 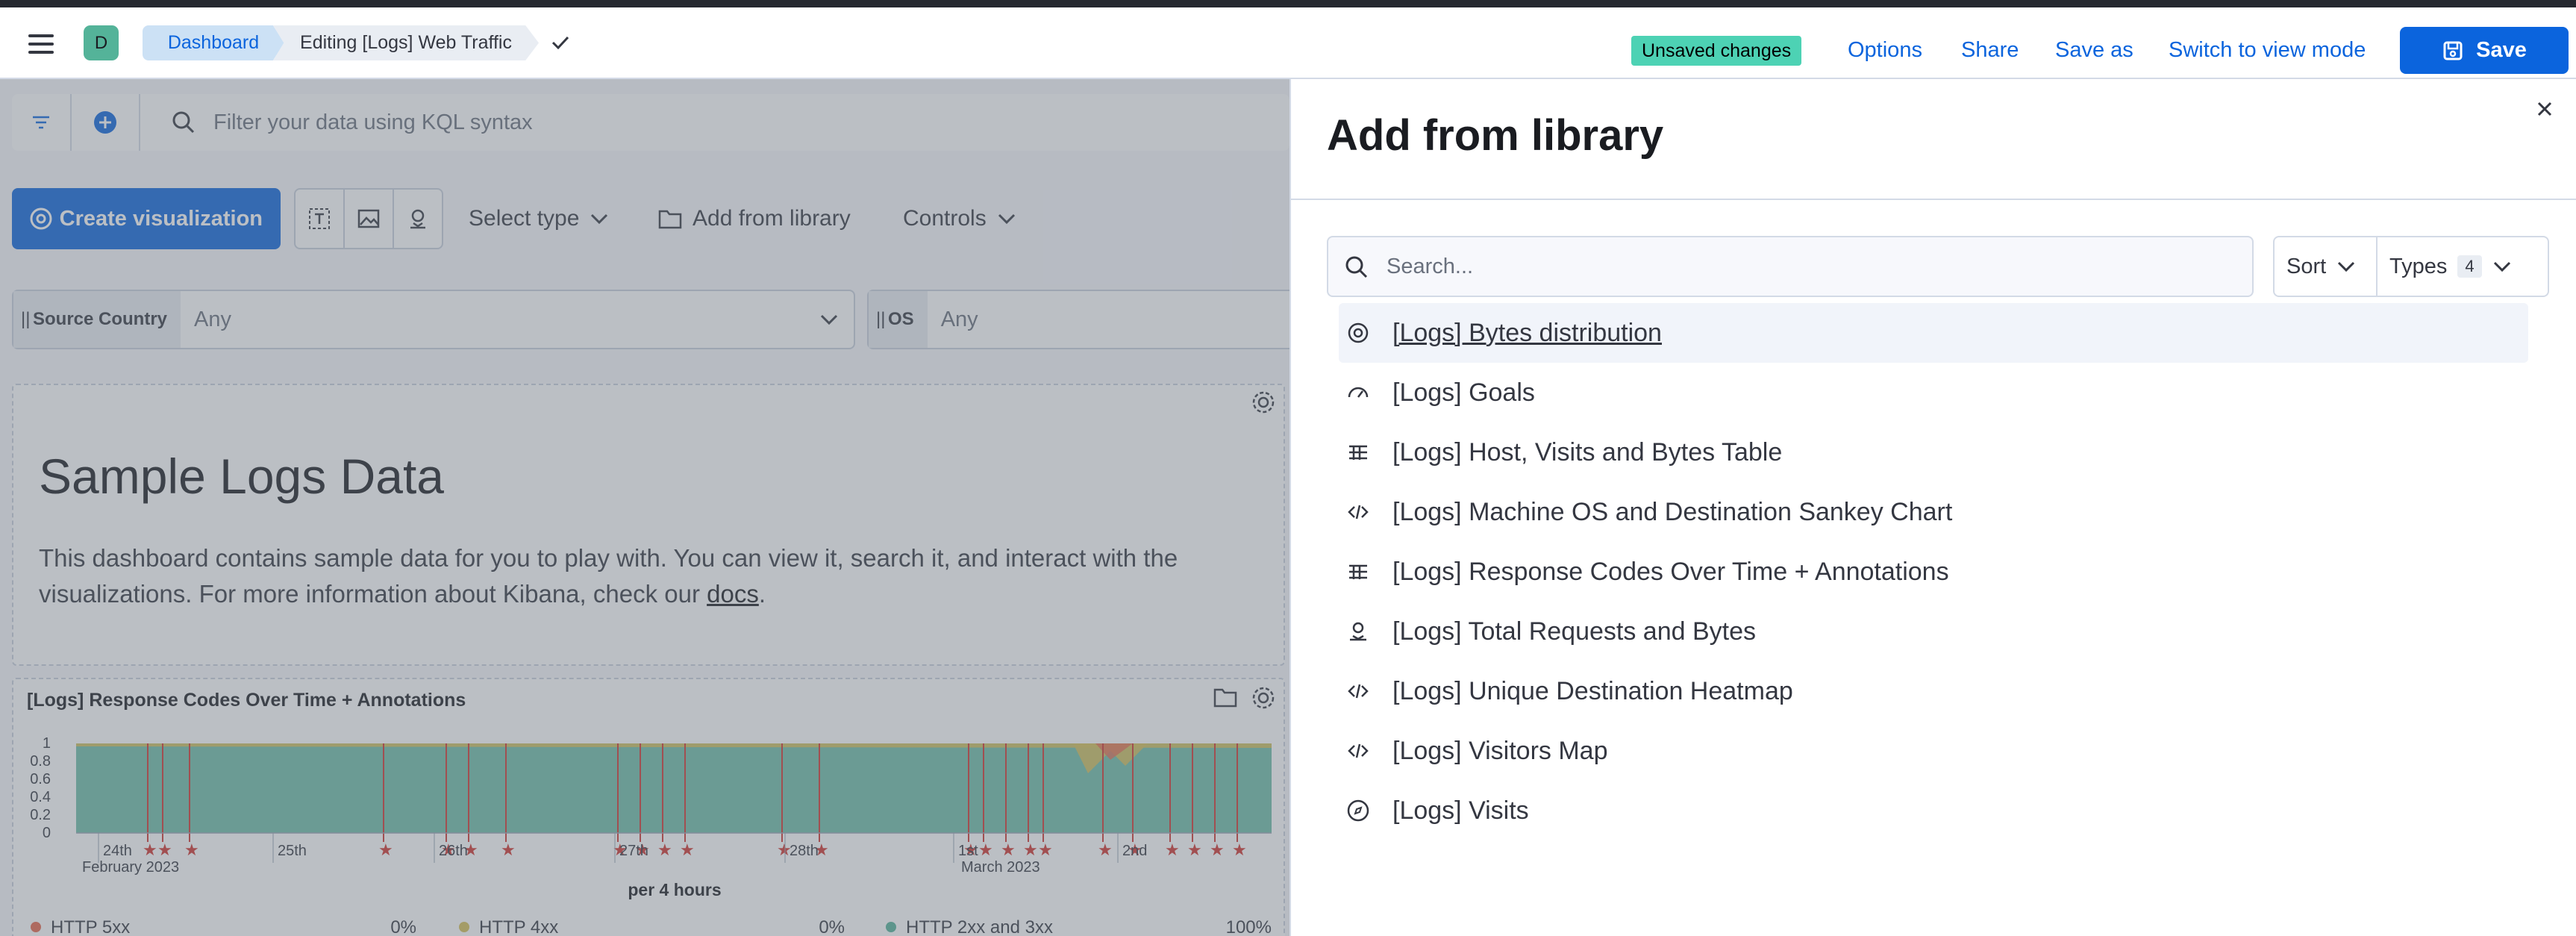 What do you see at coordinates (1358, 631) in the screenshot?
I see `map-icon` at bounding box center [1358, 631].